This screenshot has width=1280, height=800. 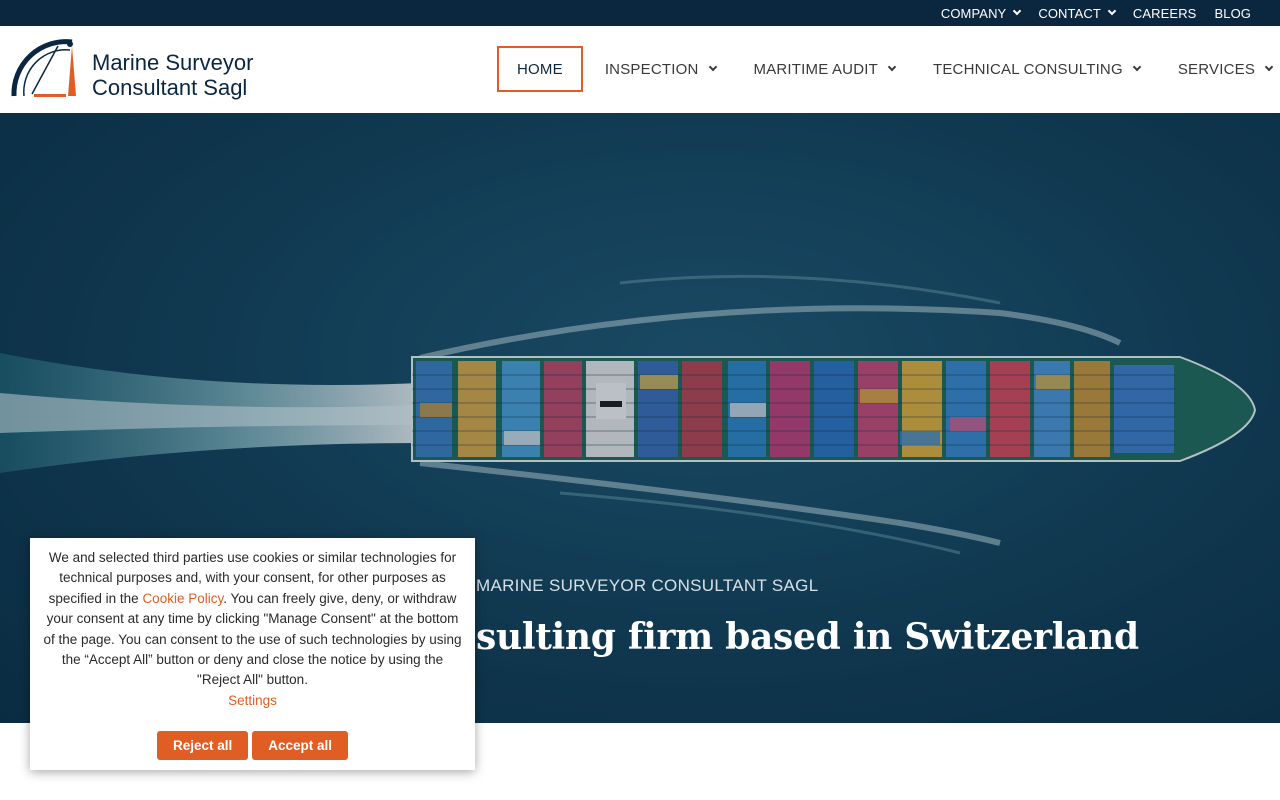 I want to click on nav-item-inspection: INSPECTION, so click(x=660, y=69).